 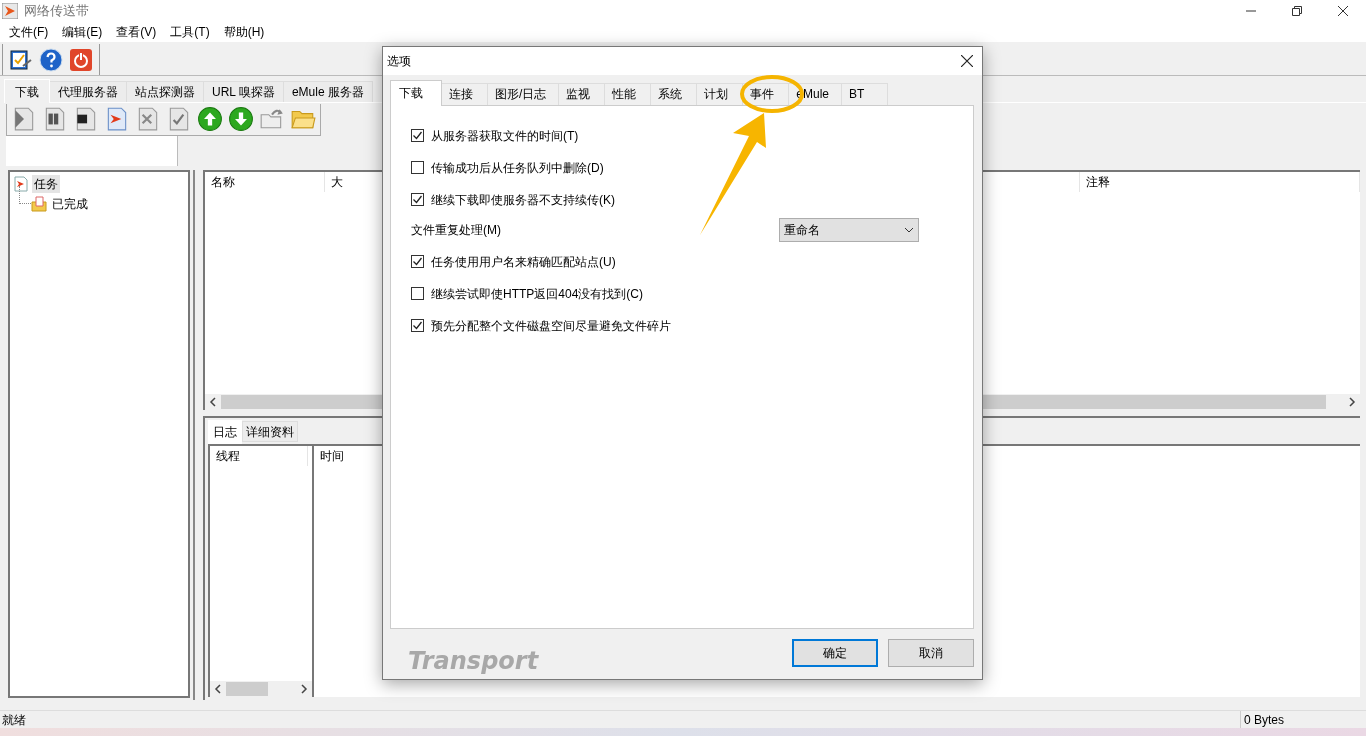 What do you see at coordinates (259, 456) in the screenshot?
I see `column-header: 线程` at bounding box center [259, 456].